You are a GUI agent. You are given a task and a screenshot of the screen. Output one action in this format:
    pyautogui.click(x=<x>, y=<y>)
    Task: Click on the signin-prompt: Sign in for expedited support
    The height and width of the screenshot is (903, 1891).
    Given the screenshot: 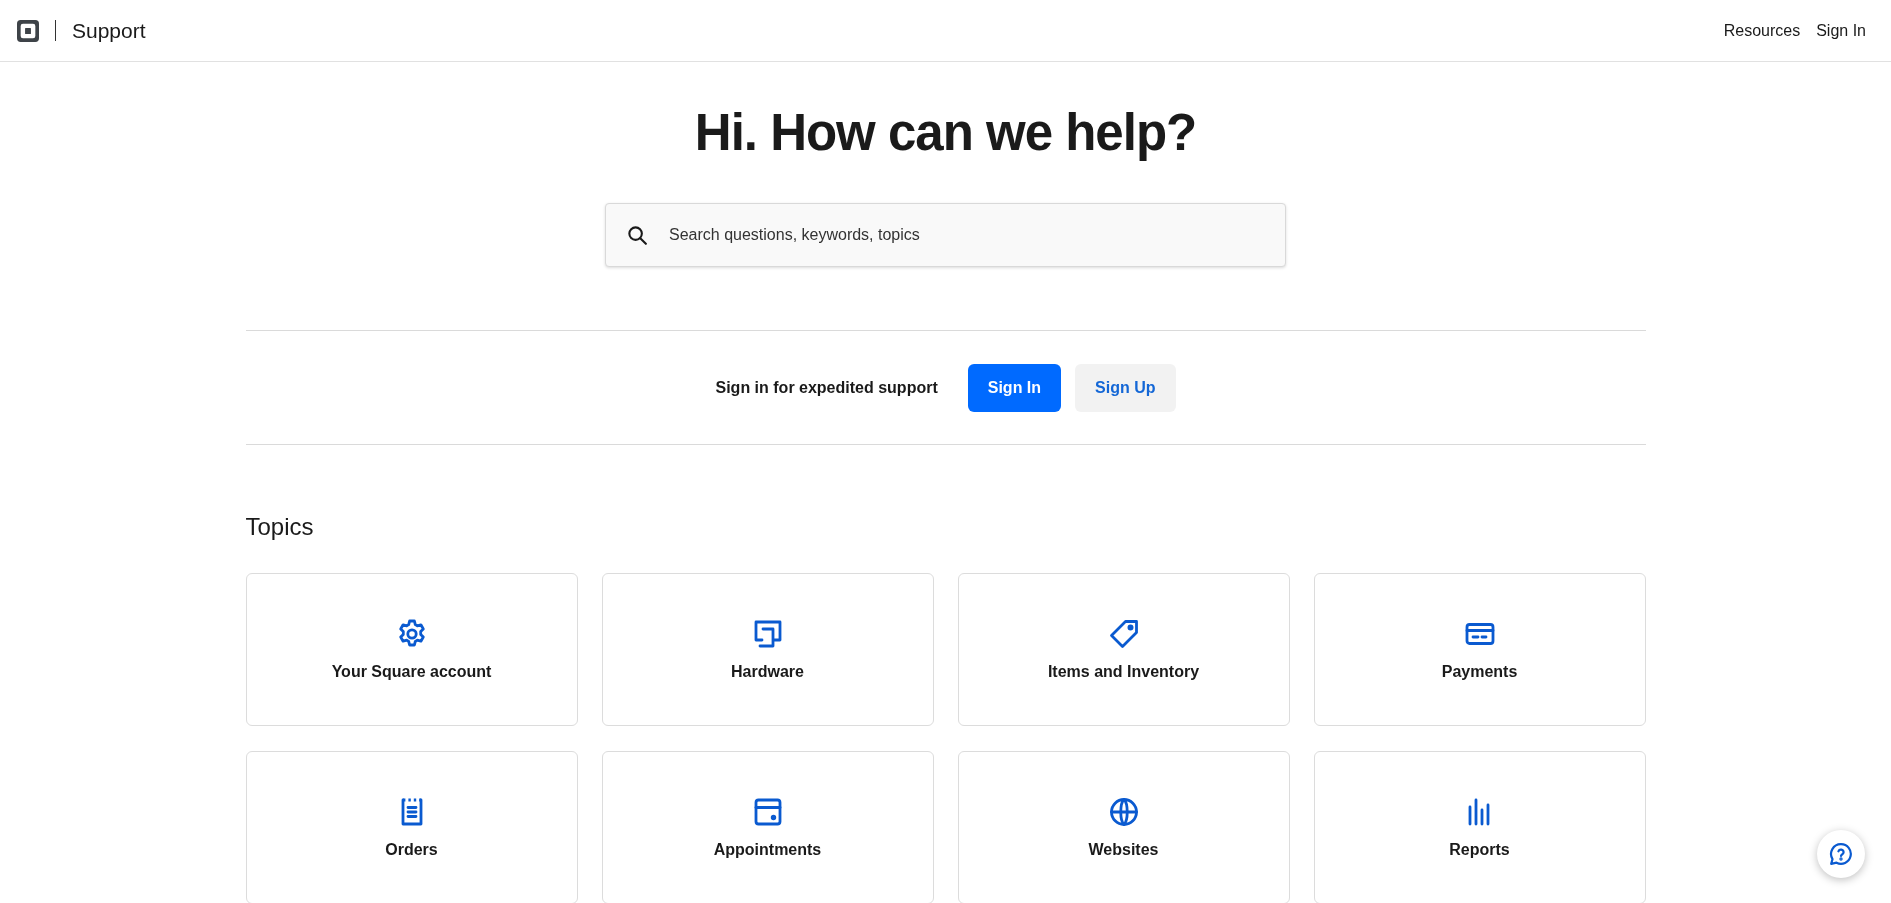 What is the action you would take?
    pyautogui.click(x=826, y=388)
    